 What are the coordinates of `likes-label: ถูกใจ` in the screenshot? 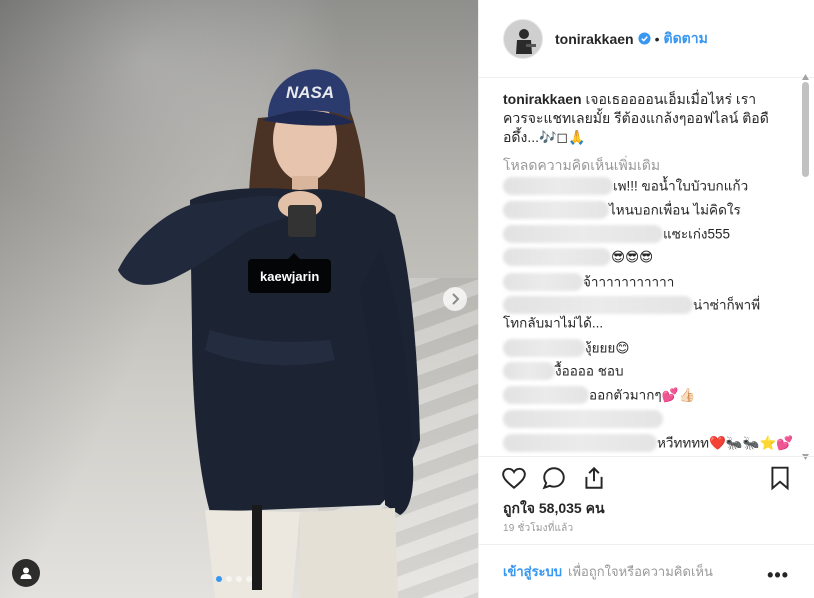 It's located at (519, 508).